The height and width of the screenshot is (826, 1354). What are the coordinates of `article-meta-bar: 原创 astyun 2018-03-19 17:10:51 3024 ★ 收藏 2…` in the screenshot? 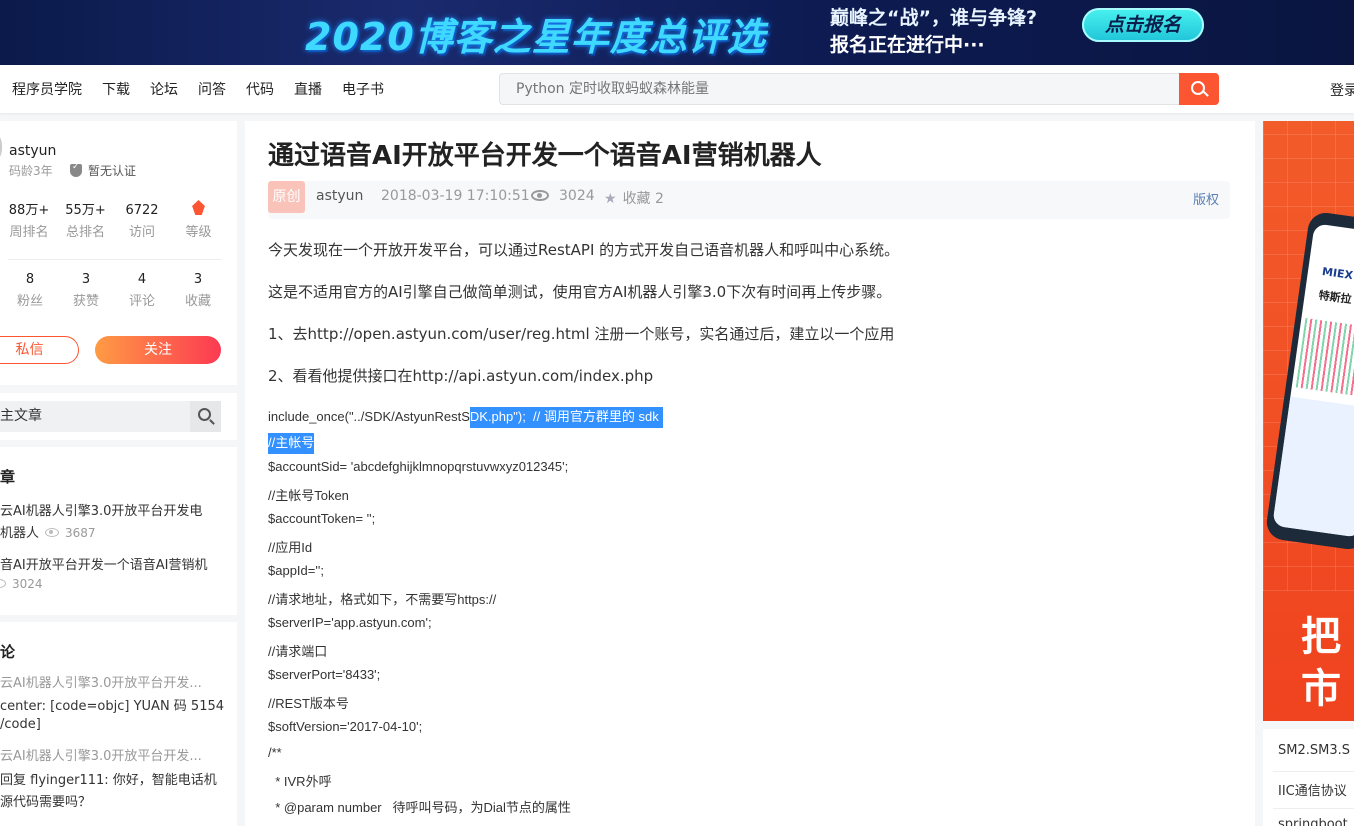 It's located at (749, 200).